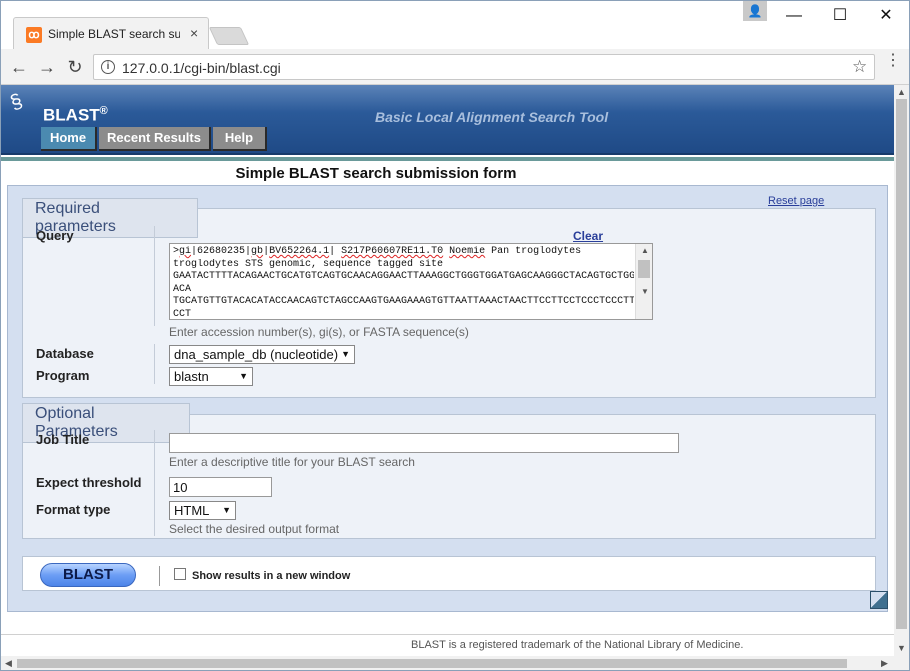  I want to click on program-value: blastn, so click(191, 376).